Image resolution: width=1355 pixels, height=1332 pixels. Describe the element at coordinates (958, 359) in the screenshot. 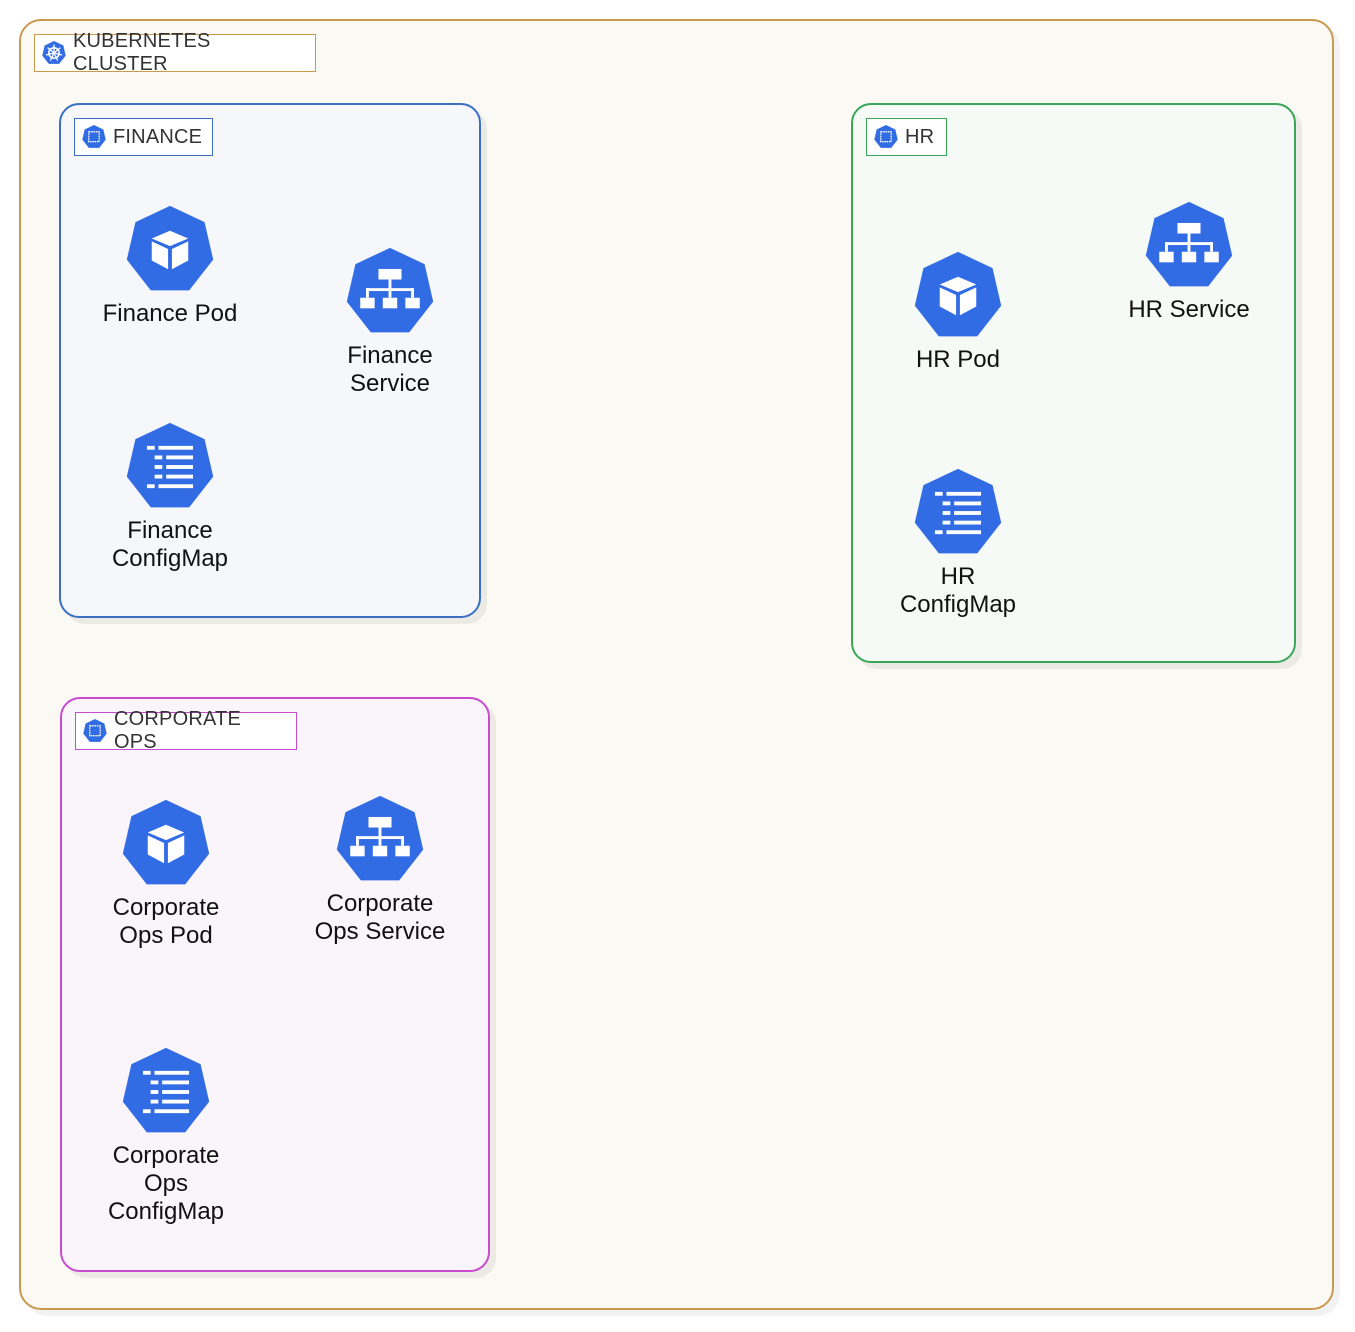

I see `hr-pod-label: HR Pod` at that location.